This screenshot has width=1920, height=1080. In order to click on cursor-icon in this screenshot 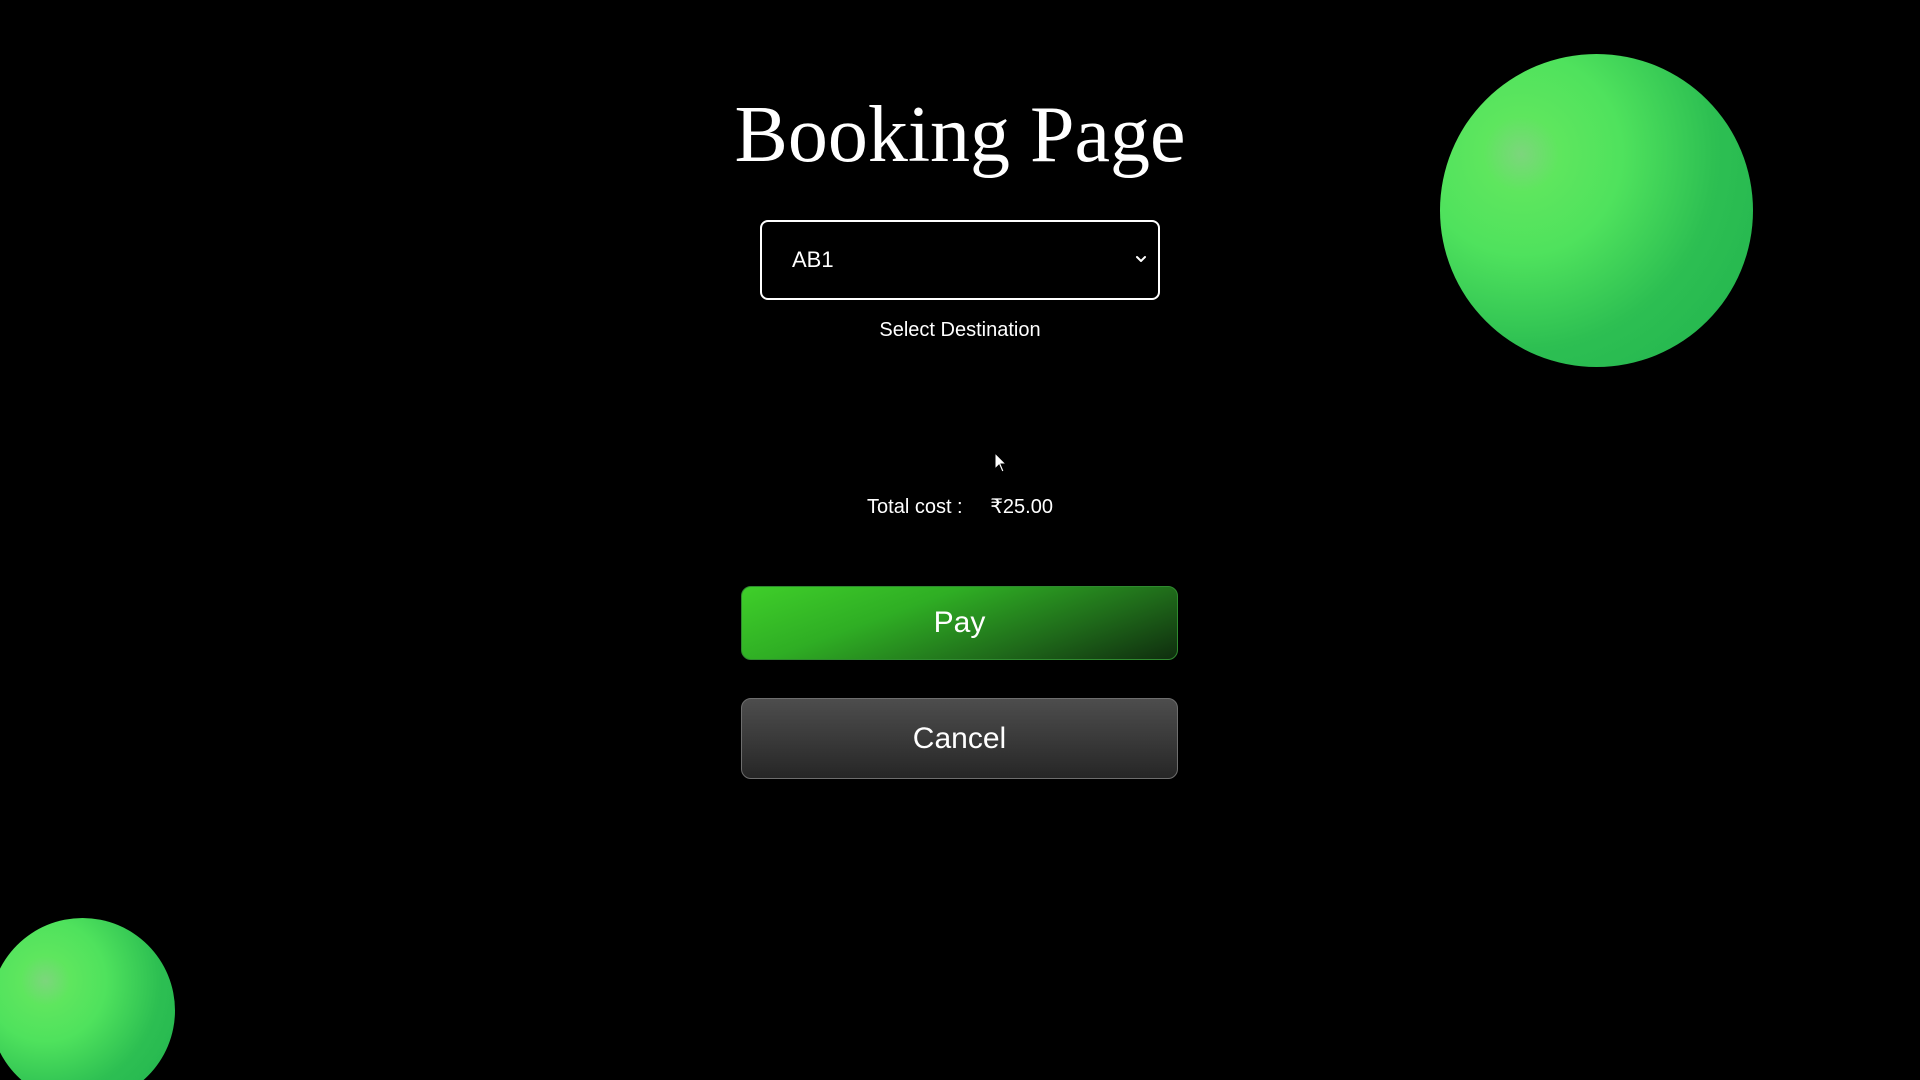, I will do `click(1001, 462)`.